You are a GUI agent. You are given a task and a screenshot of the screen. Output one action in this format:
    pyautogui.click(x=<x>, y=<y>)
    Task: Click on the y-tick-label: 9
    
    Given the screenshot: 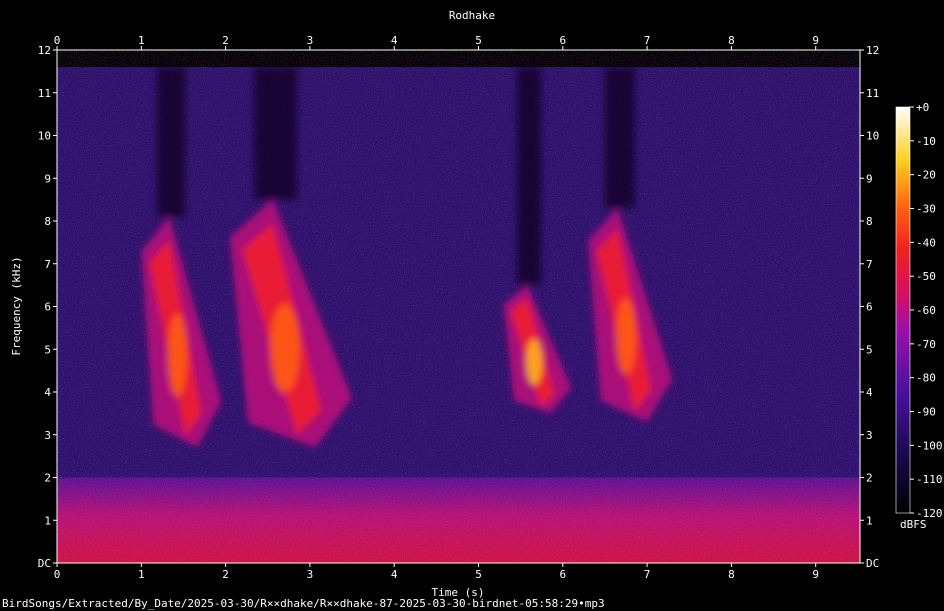 What is the action you would take?
    pyautogui.click(x=47, y=178)
    